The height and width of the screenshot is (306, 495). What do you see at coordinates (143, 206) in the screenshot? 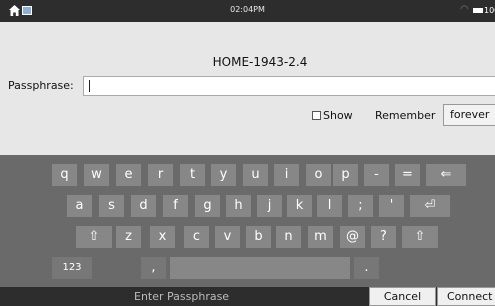
I see `key-d: d` at bounding box center [143, 206].